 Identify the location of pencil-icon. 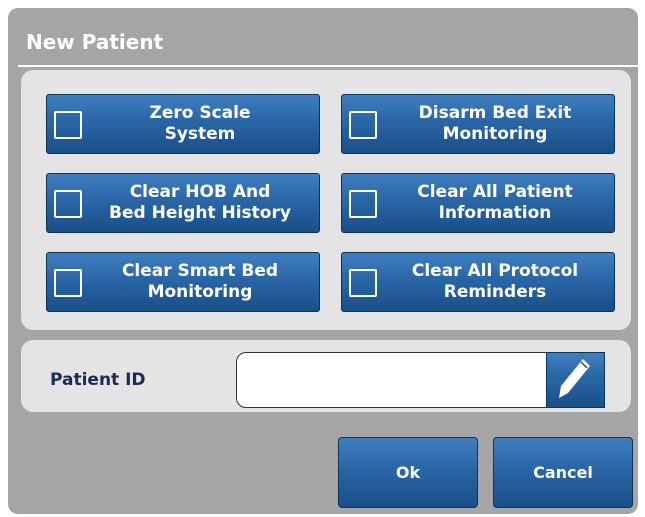
(575, 380).